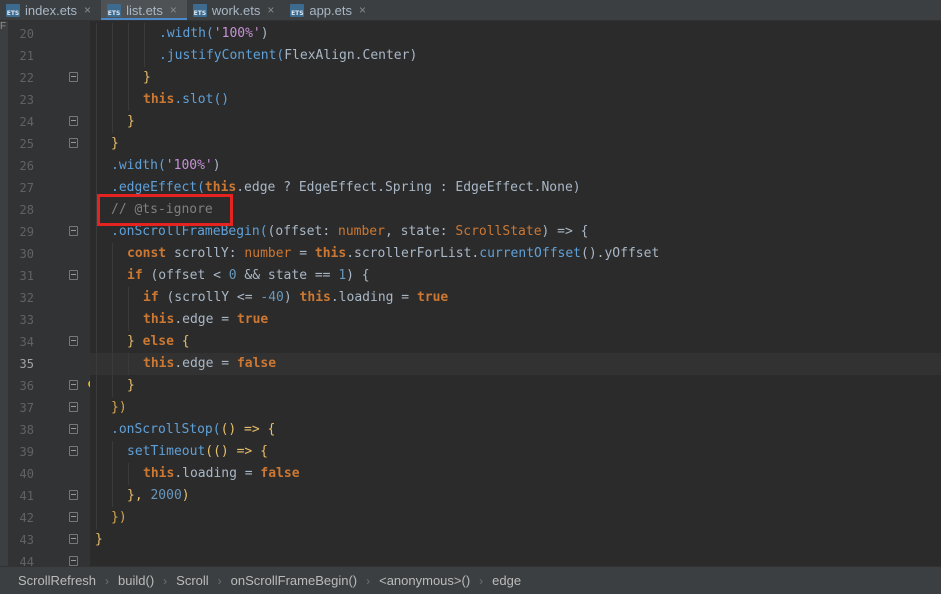 This screenshot has height=594, width=941. What do you see at coordinates (199, 10) in the screenshot?
I see `ets-file-icon` at bounding box center [199, 10].